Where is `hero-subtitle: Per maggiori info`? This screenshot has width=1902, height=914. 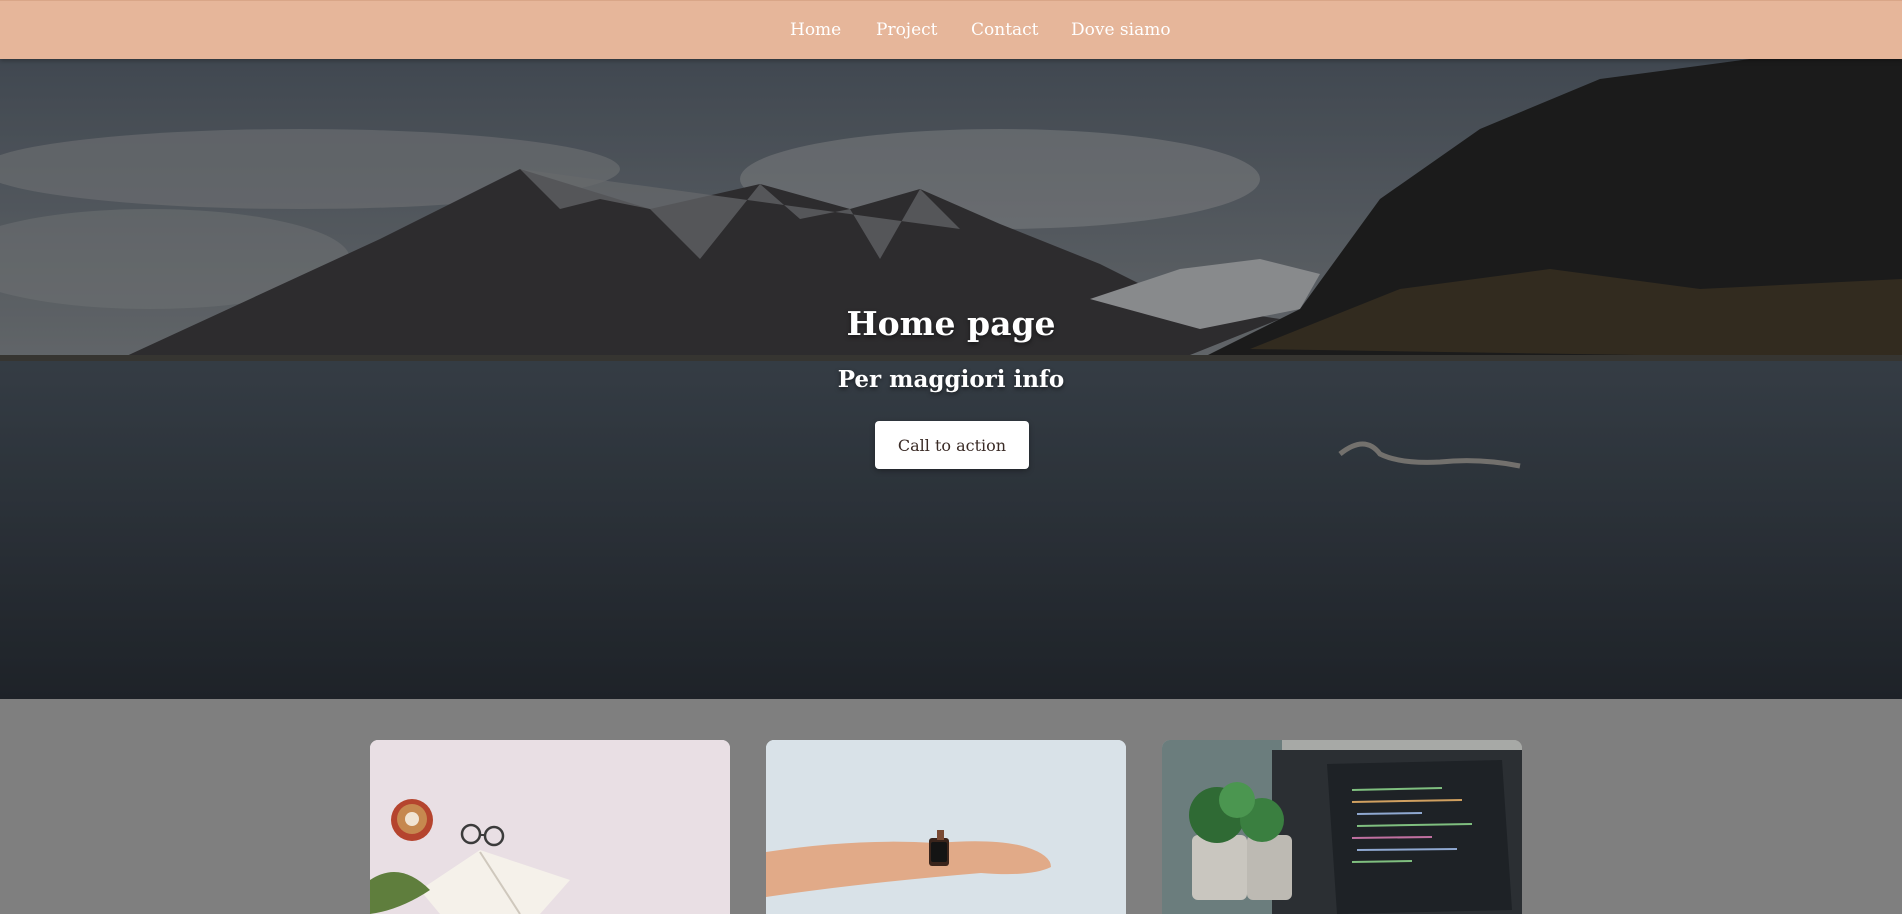 hero-subtitle: Per maggiori info is located at coordinates (951, 379).